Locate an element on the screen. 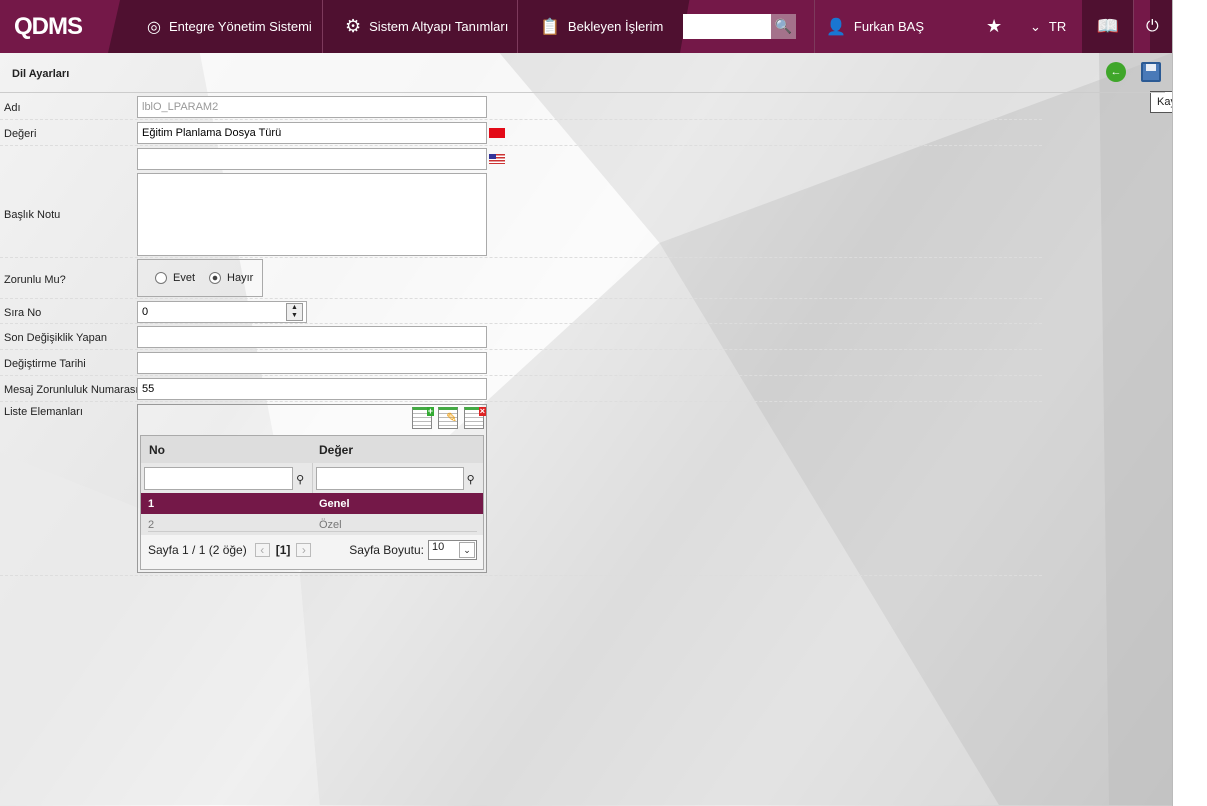 This screenshot has height=806, width=1207. tarih-label: Değiştirme Tarihi is located at coordinates (45, 364).